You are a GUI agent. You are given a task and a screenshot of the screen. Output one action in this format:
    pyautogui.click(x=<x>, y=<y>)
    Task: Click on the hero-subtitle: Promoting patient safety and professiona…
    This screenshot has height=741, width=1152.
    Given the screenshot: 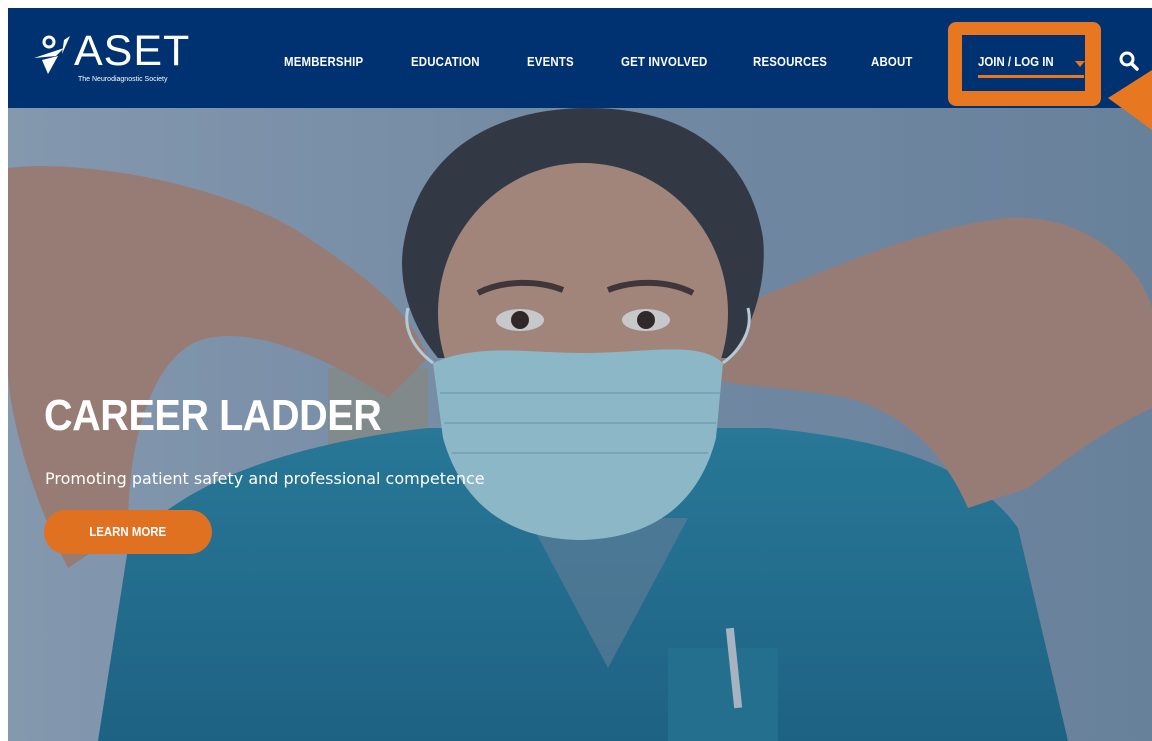 What is the action you would take?
    pyautogui.click(x=265, y=478)
    